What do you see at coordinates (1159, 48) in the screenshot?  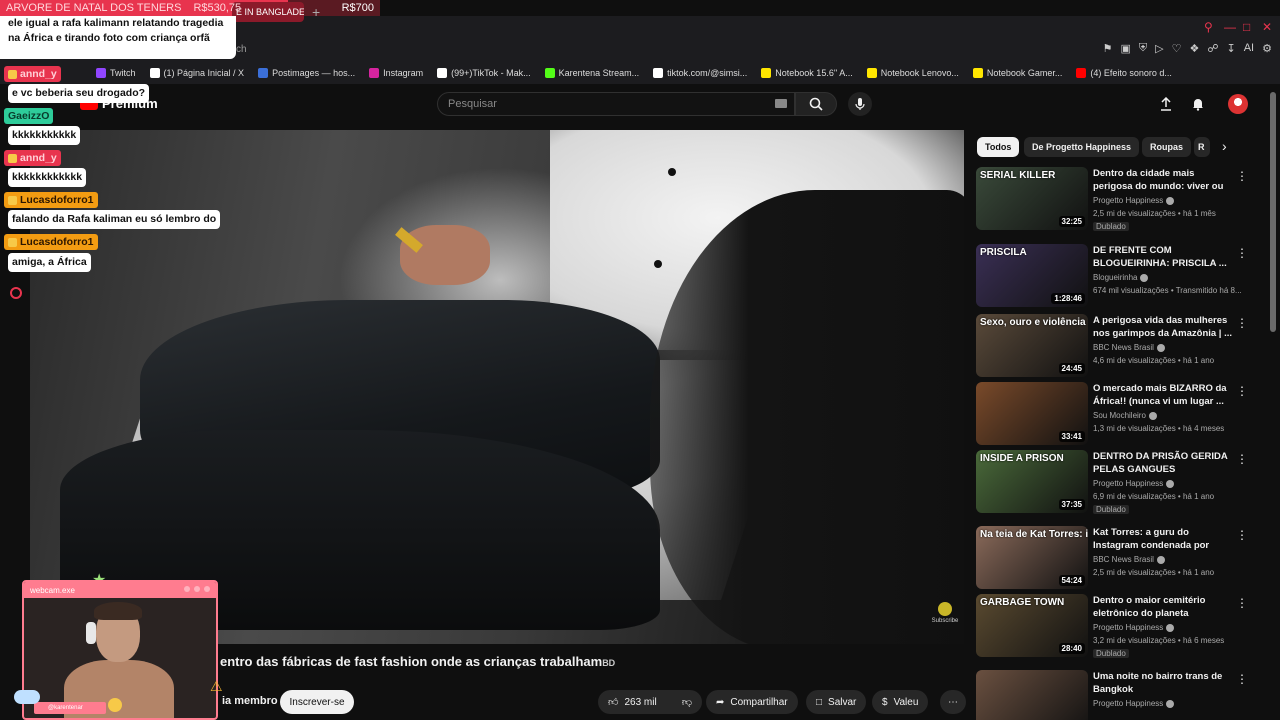 I see `play-icon: ▷` at bounding box center [1159, 48].